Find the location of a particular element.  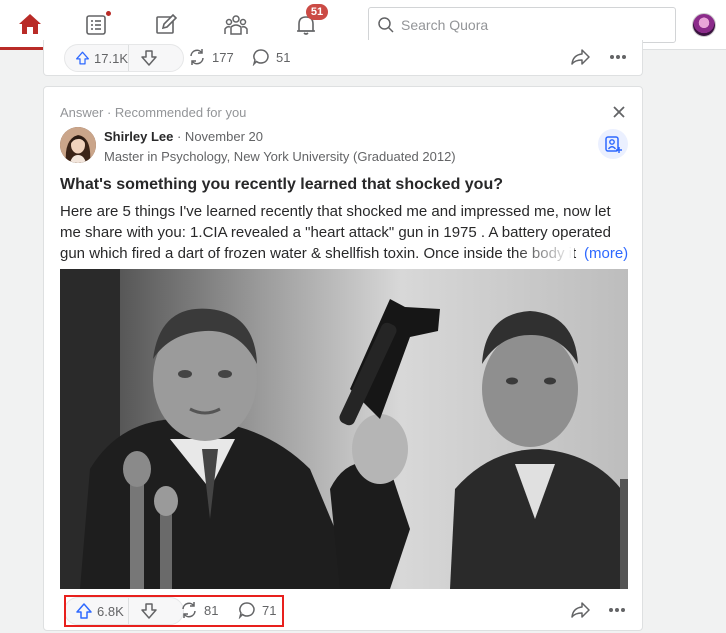

downvote-icon is located at coordinates (149, 58).